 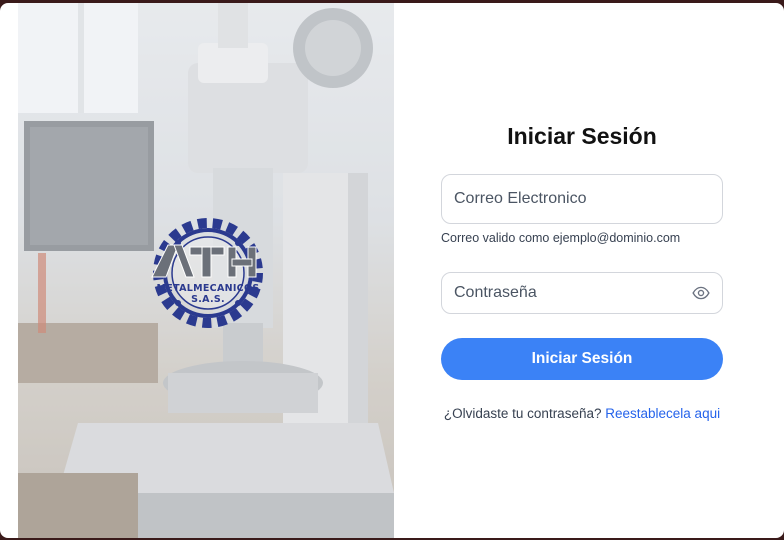 I want to click on email-field, so click(x=582, y=199).